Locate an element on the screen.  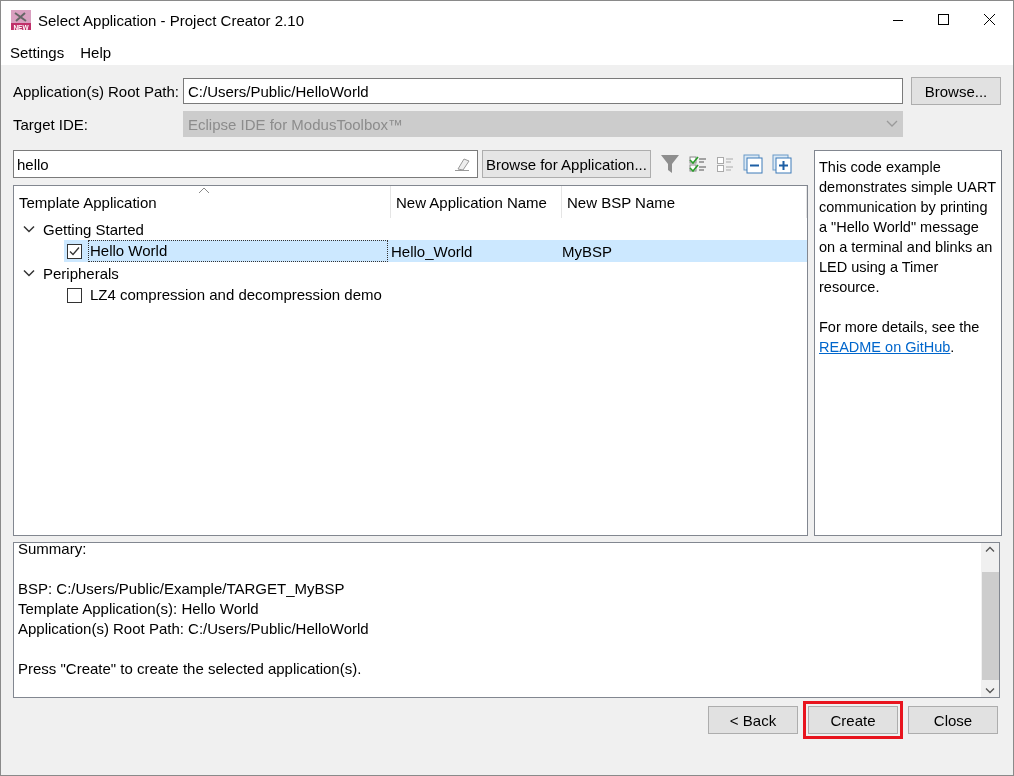
scrollbar-thumb is located at coordinates (990, 626).